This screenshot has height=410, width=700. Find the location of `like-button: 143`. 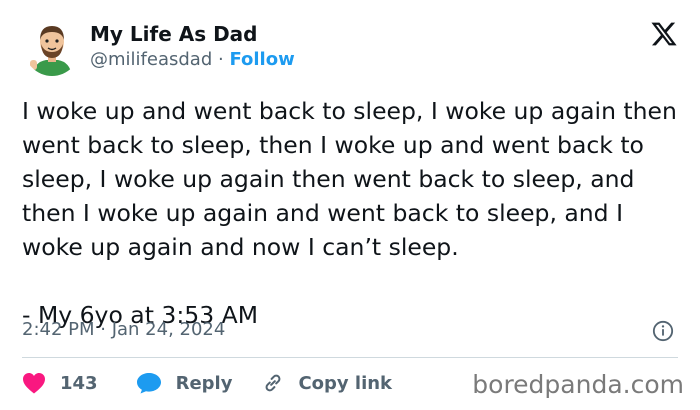

like-button: 143 is located at coordinates (60, 383).